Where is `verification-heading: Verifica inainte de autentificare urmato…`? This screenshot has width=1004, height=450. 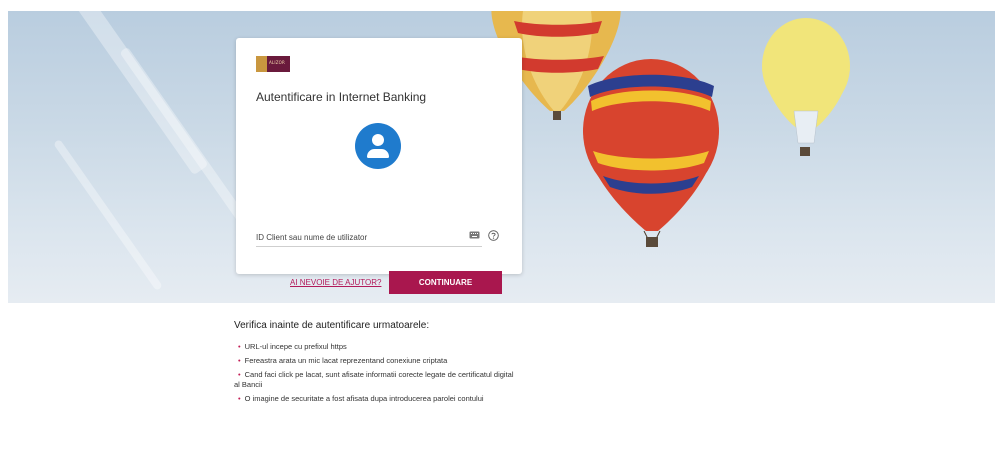
verification-heading: Verifica inainte de autentificare urmato… is located at coordinates (332, 325).